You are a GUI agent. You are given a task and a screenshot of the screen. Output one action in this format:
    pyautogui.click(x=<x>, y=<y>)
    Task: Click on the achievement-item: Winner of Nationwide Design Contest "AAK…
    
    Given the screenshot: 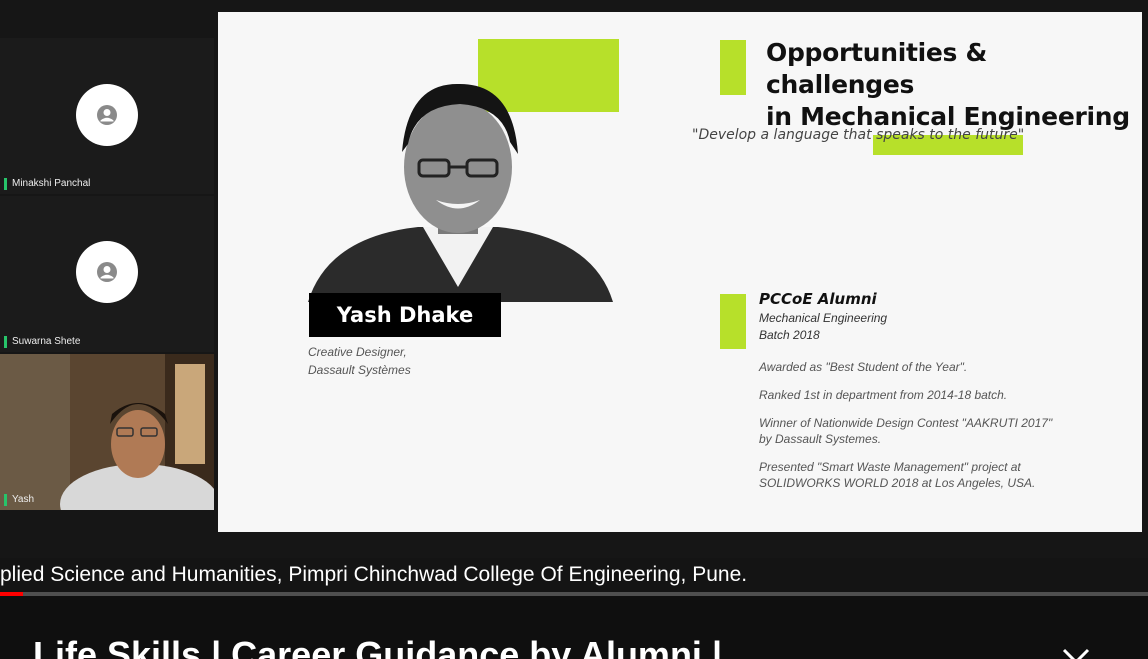 What is the action you would take?
    pyautogui.click(x=906, y=431)
    